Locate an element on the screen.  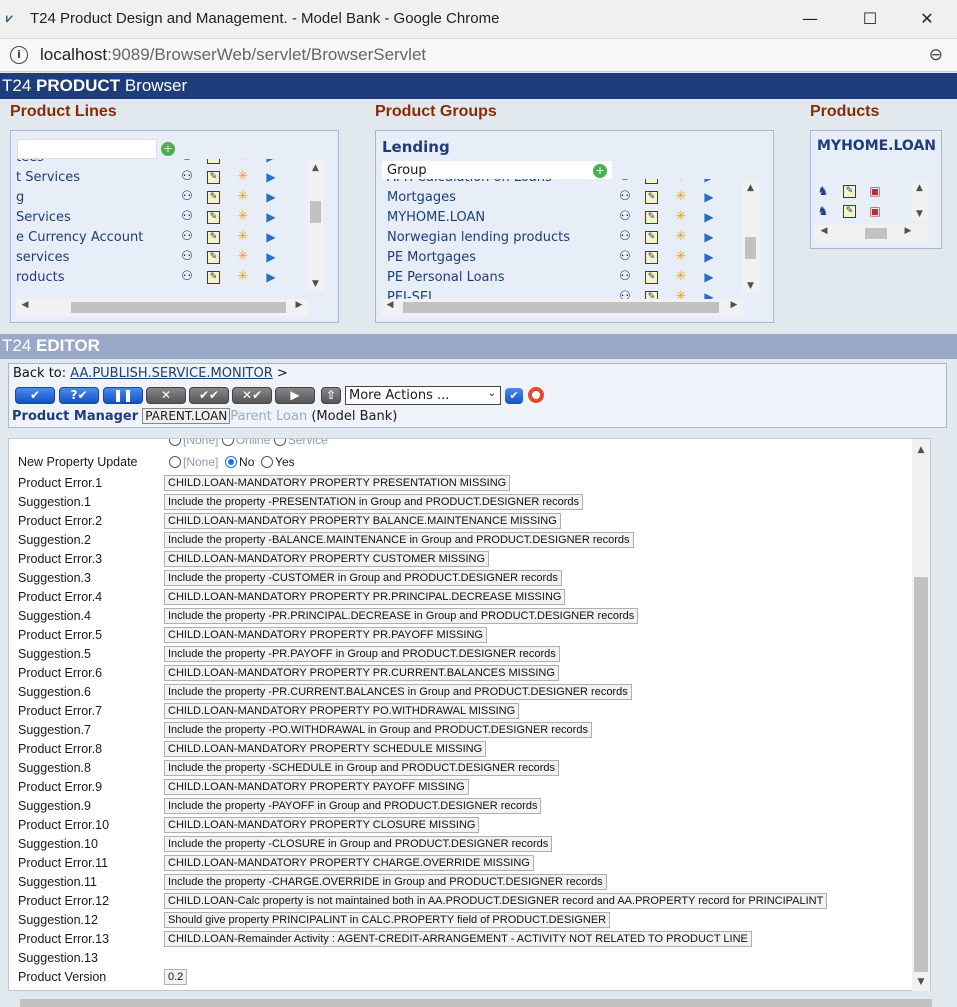
list-item: services ⚇ ✎ ✳ ▶ is located at coordinates (151, 257).